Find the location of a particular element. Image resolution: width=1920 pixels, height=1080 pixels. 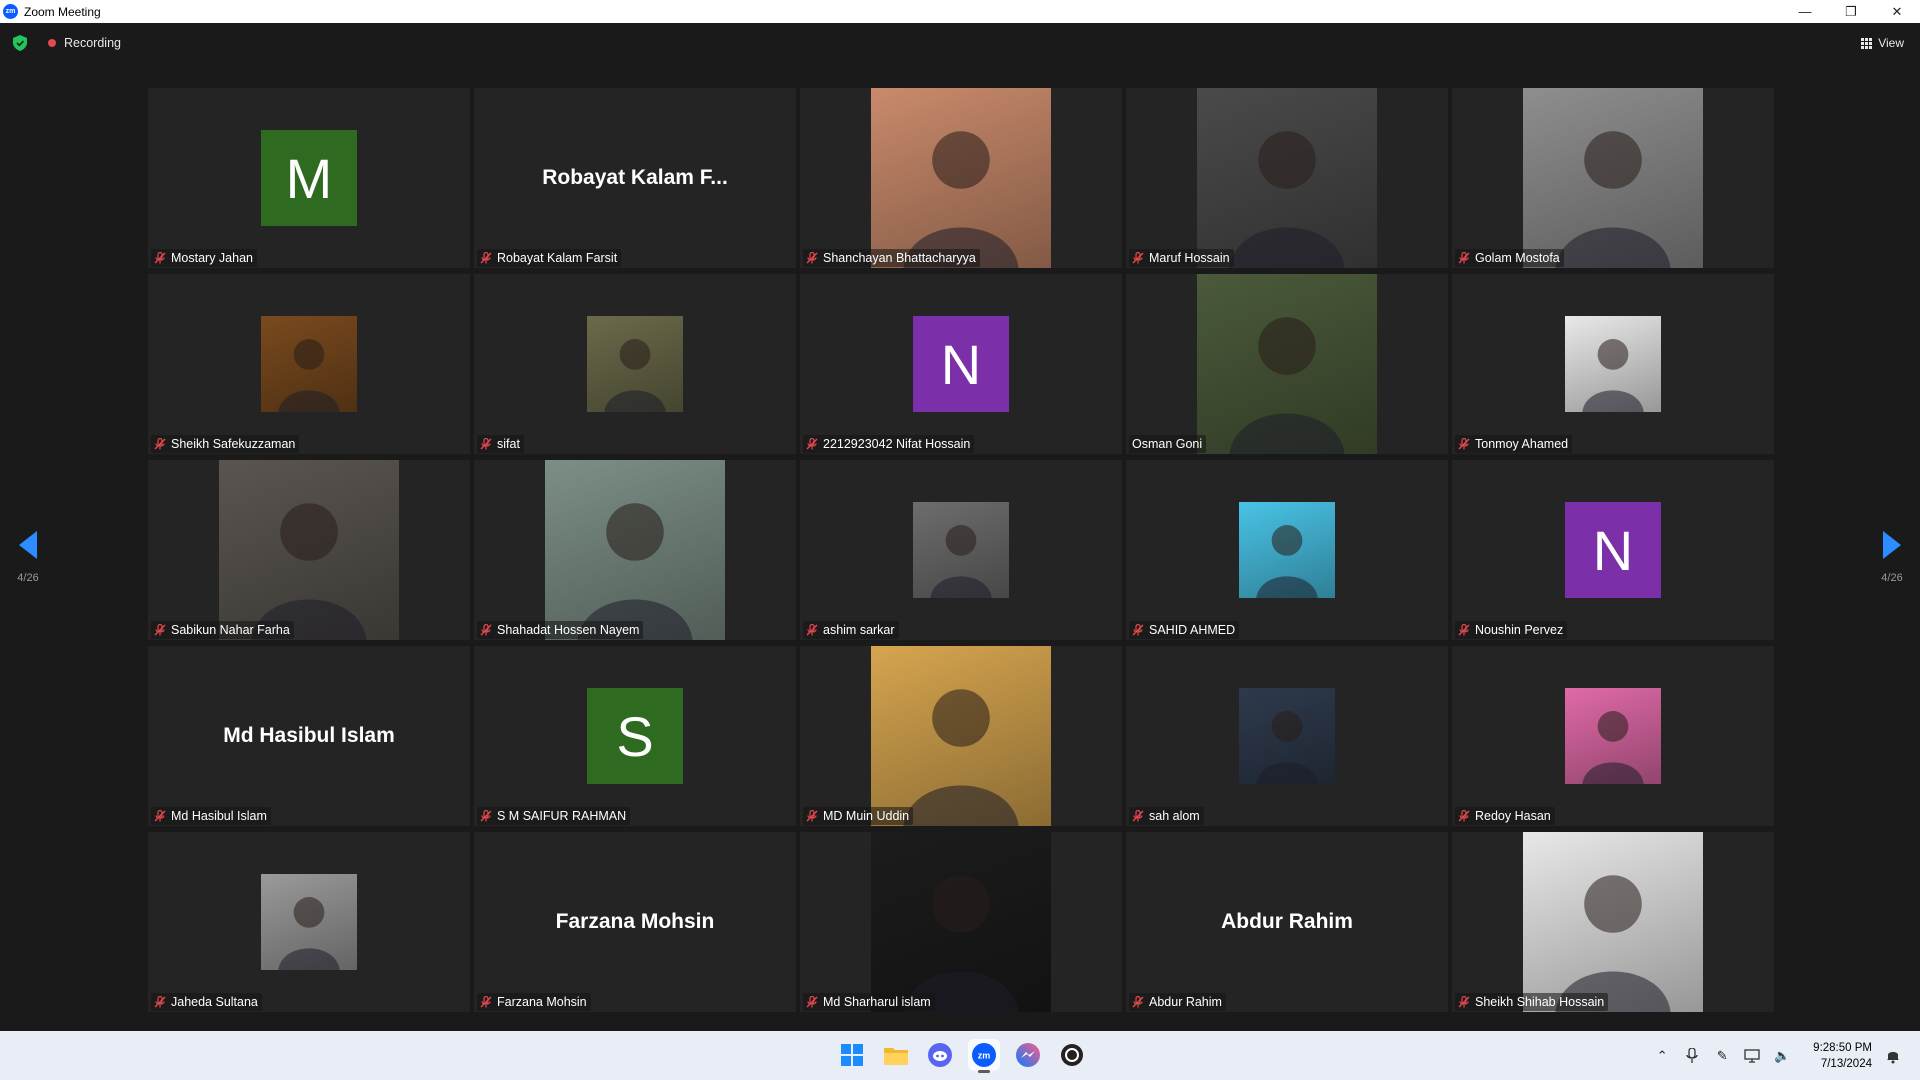

participant-name: Abdur Rahim is located at coordinates (1185, 1002).